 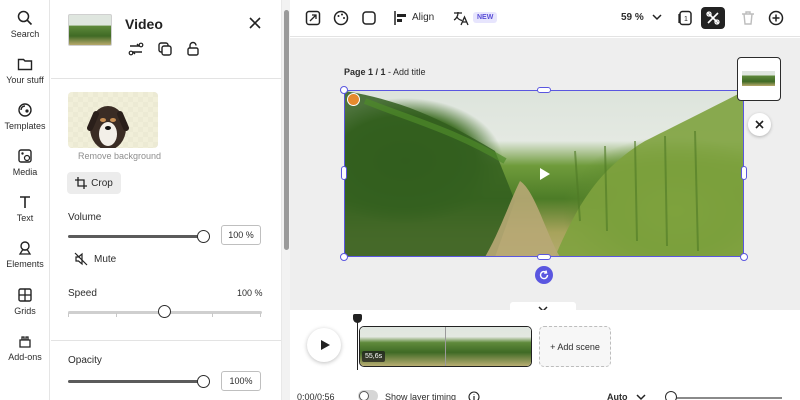 I want to click on opacity-slider-knob, so click(x=203, y=381).